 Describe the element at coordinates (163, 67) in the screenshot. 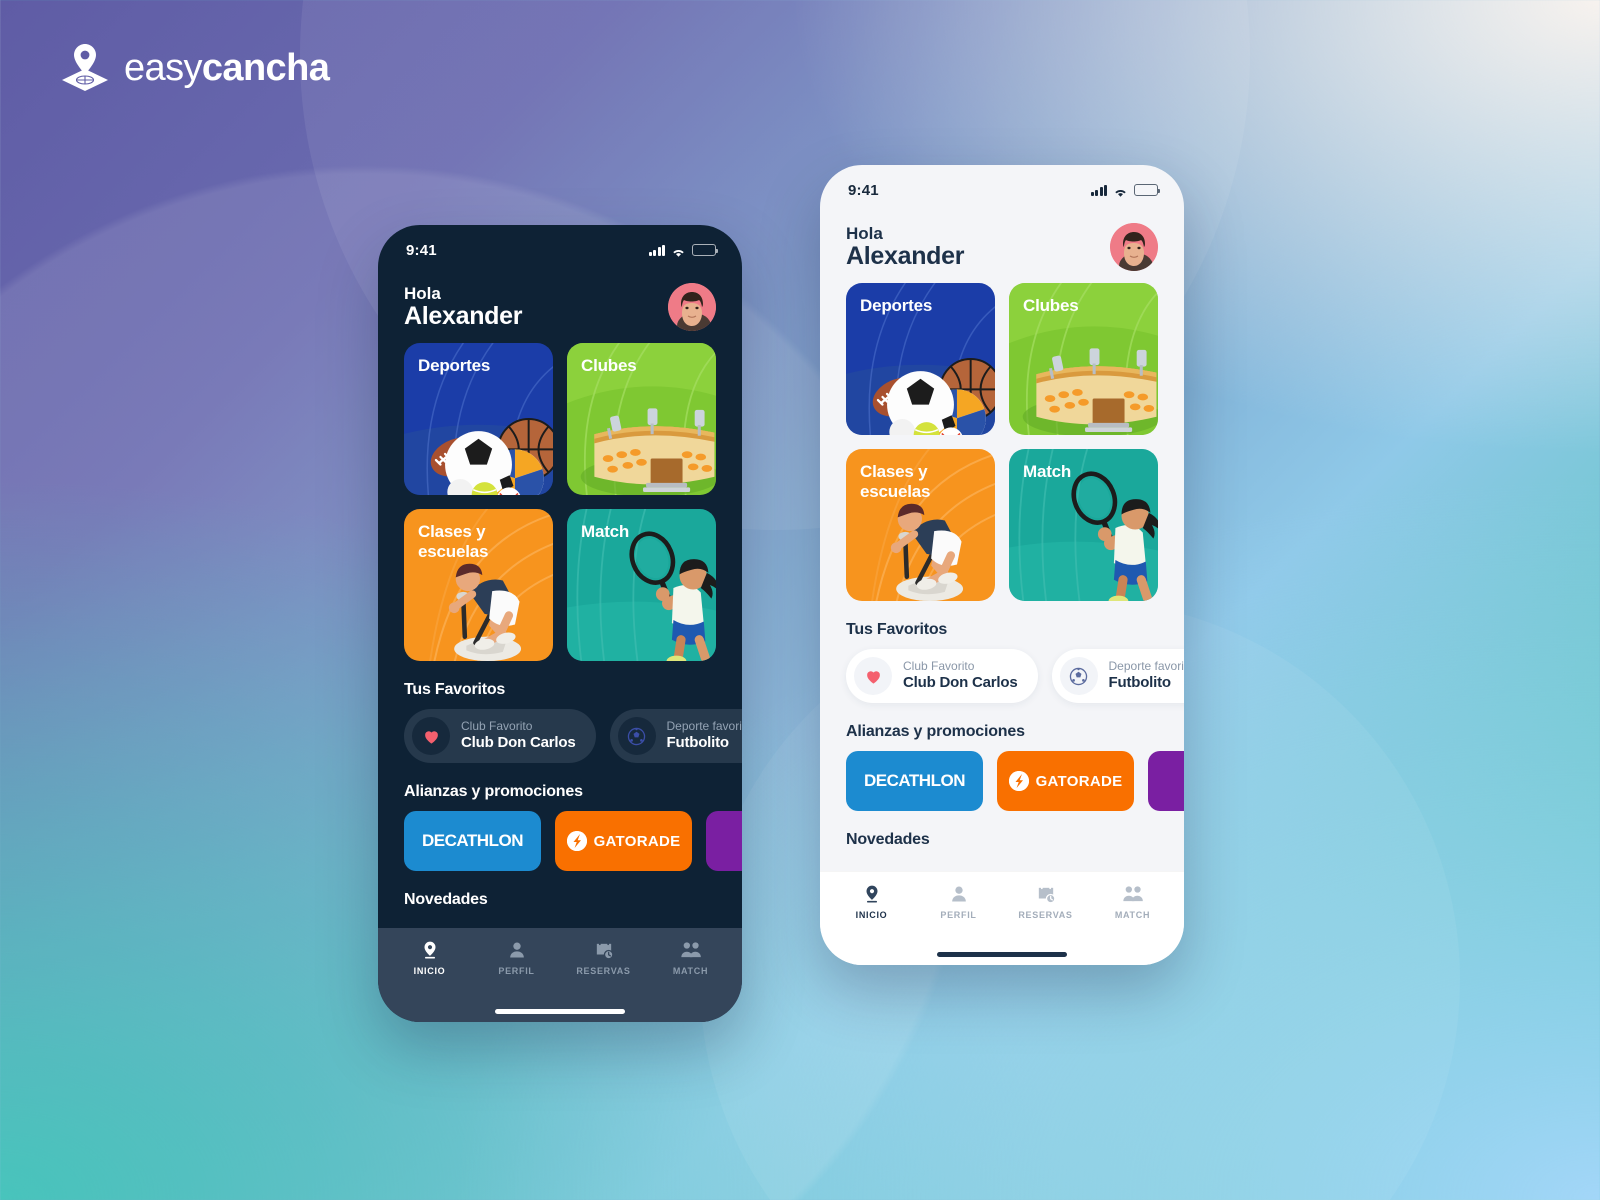

I see `logo-text-easy: easy` at that location.